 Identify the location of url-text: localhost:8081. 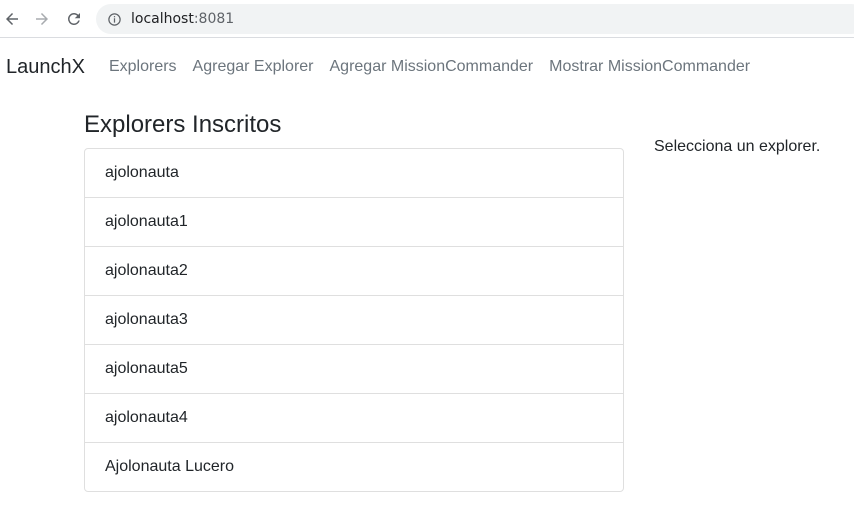
(182, 19).